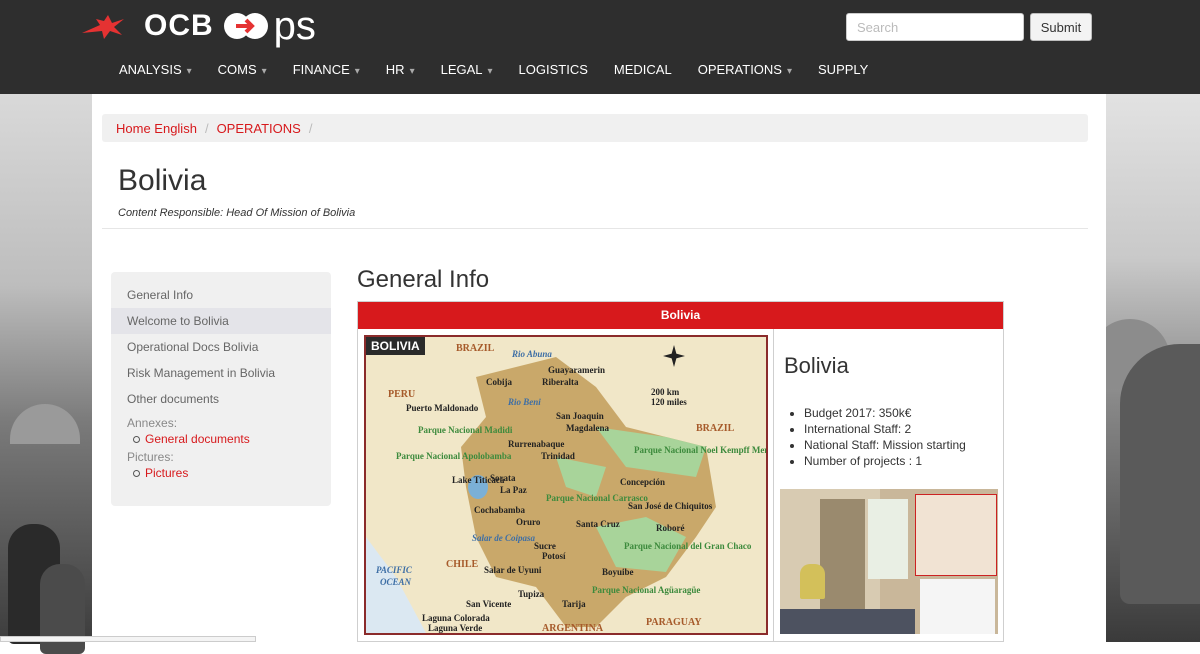 The height and width of the screenshot is (654, 1200). I want to click on sidebar-item-general-info: General Info, so click(221, 295).